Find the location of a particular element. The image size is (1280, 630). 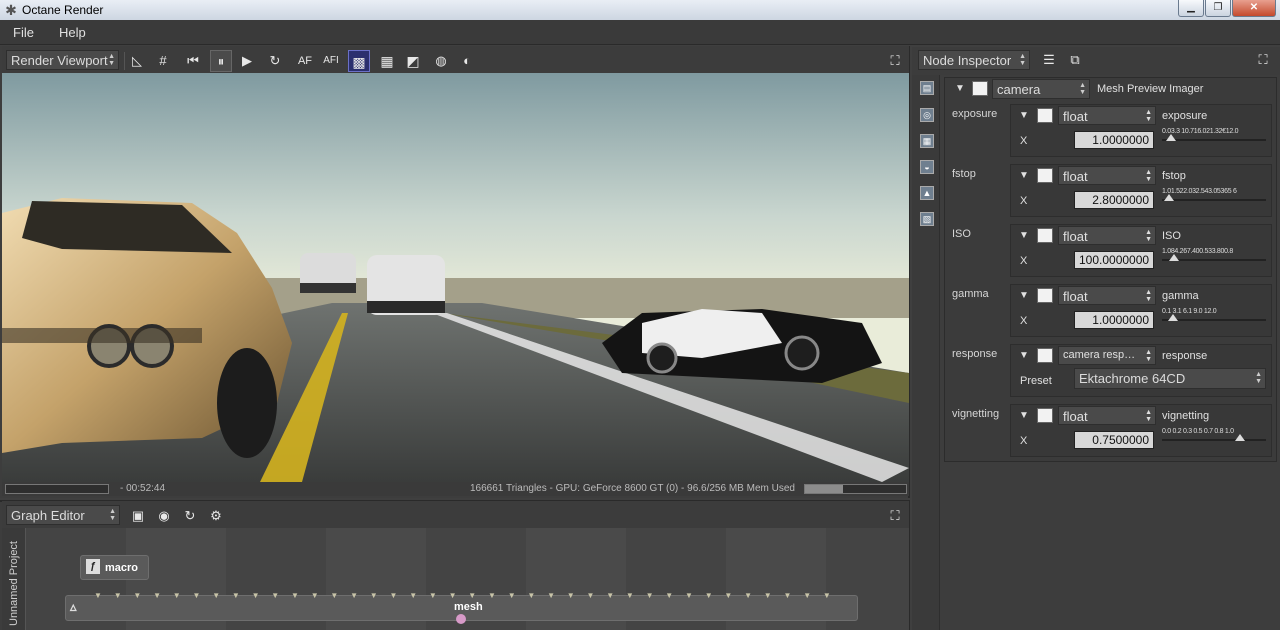

region-select-icon: ◺ is located at coordinates (137, 61).